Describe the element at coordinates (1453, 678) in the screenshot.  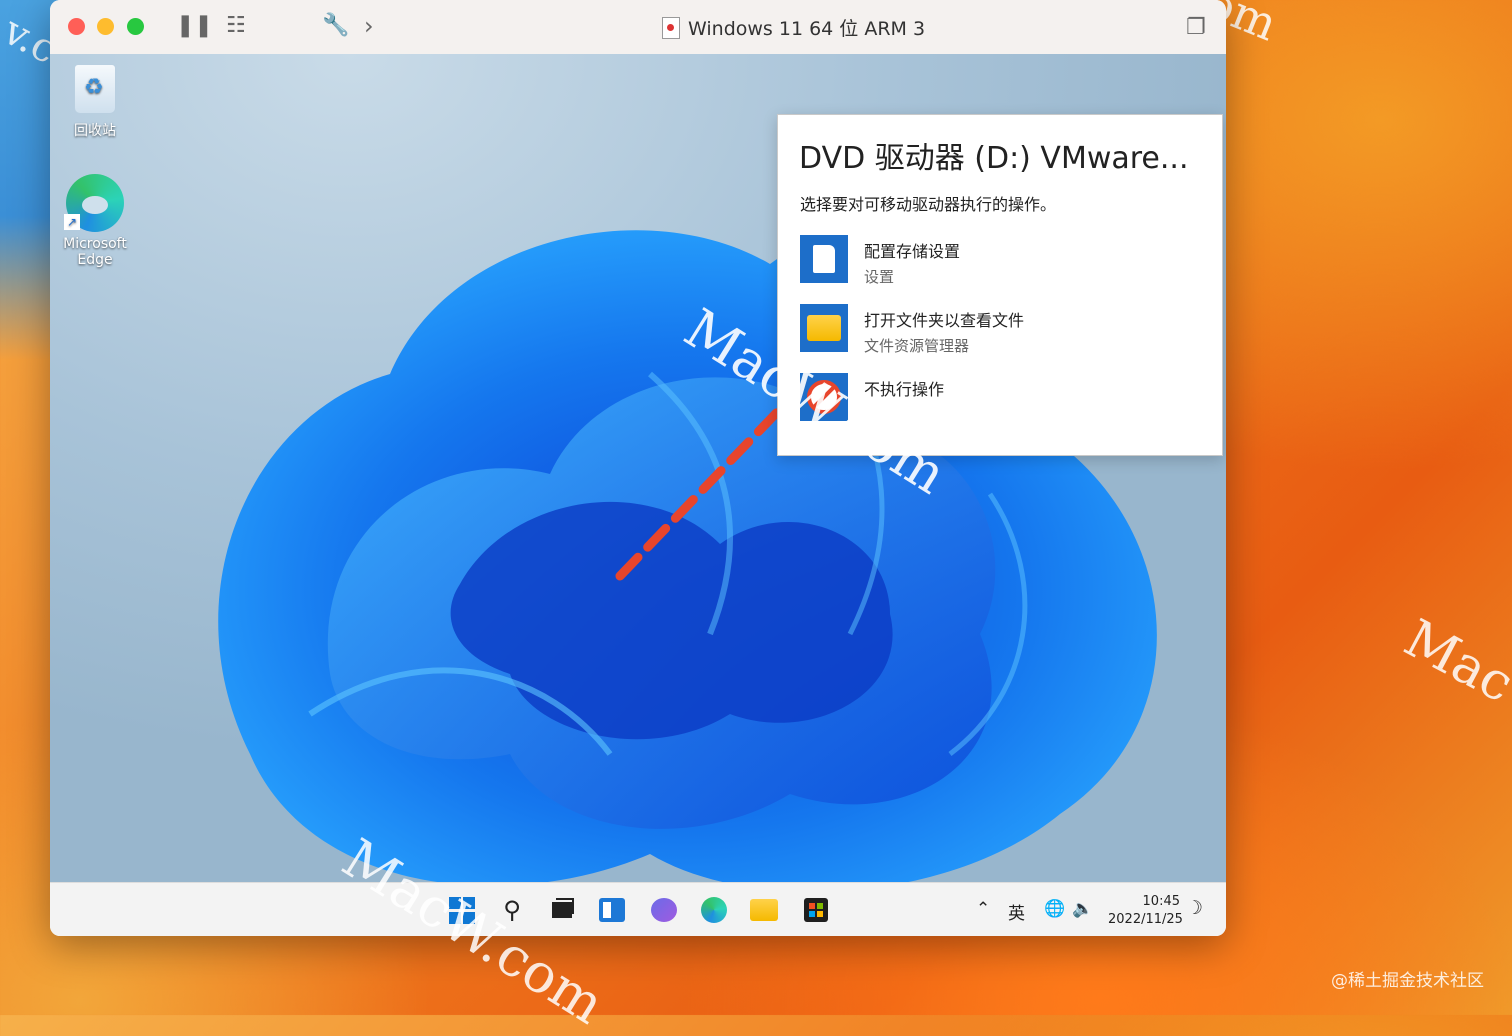
I see `watermark-right: Mac W` at that location.